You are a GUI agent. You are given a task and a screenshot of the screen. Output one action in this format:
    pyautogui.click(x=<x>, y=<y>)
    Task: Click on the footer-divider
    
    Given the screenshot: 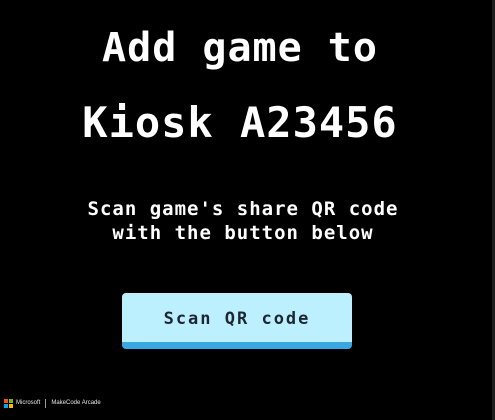 What is the action you would take?
    pyautogui.click(x=46, y=403)
    